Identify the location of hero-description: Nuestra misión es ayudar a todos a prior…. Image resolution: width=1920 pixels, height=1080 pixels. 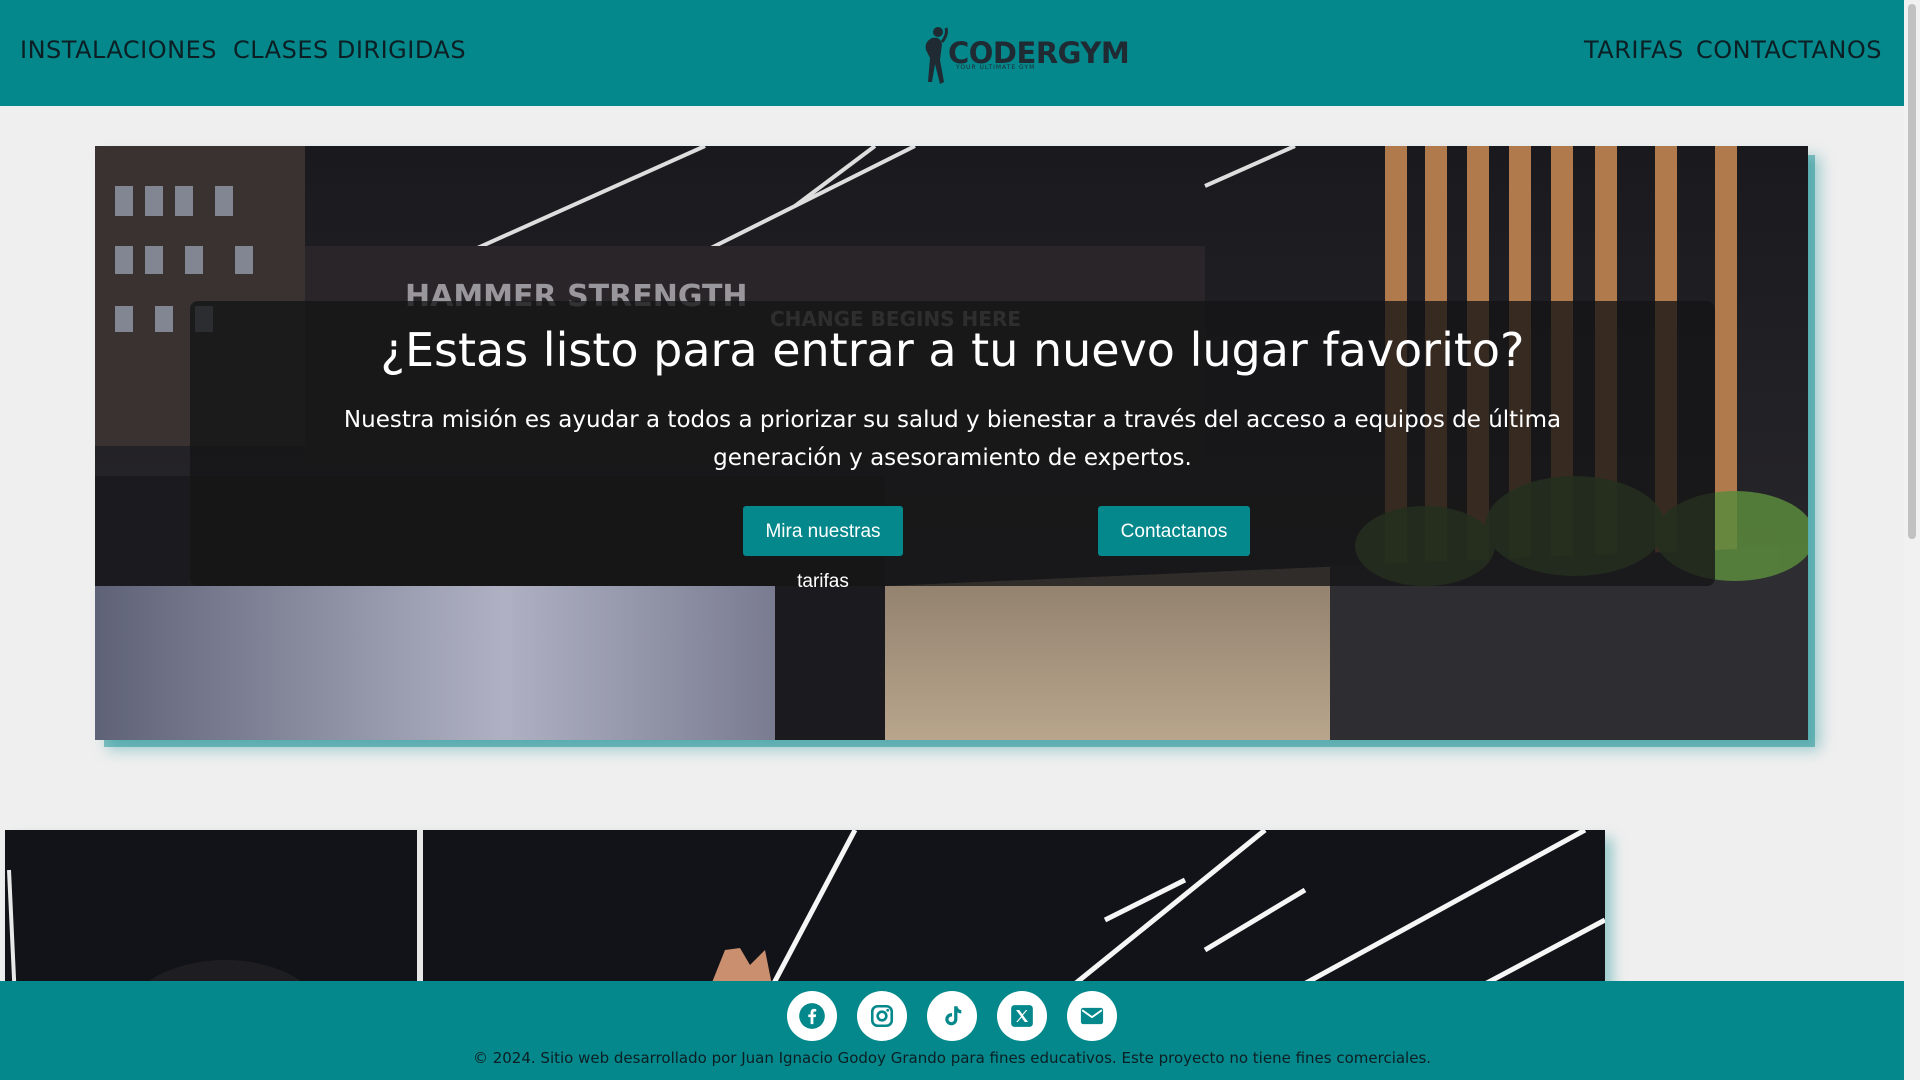
(952, 439).